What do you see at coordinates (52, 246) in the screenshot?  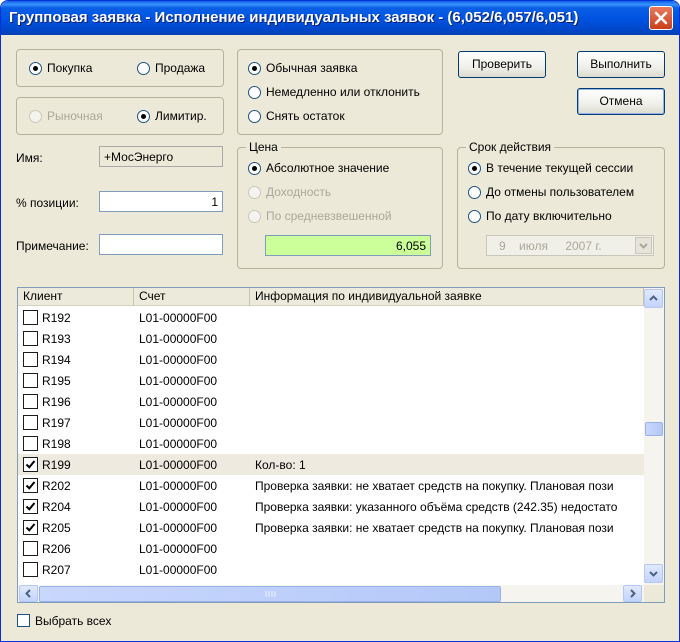 I see `note-label: Примечание:` at bounding box center [52, 246].